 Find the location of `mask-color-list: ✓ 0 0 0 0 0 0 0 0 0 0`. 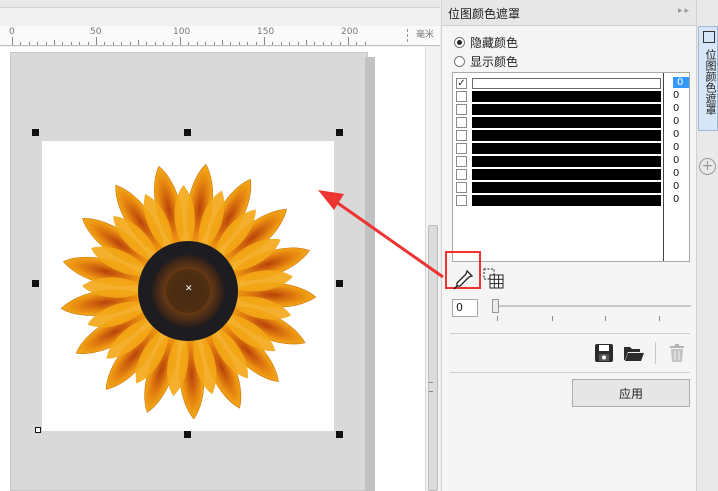

mask-color-list: ✓ 0 0 0 0 0 0 0 0 0 0 is located at coordinates (571, 167).